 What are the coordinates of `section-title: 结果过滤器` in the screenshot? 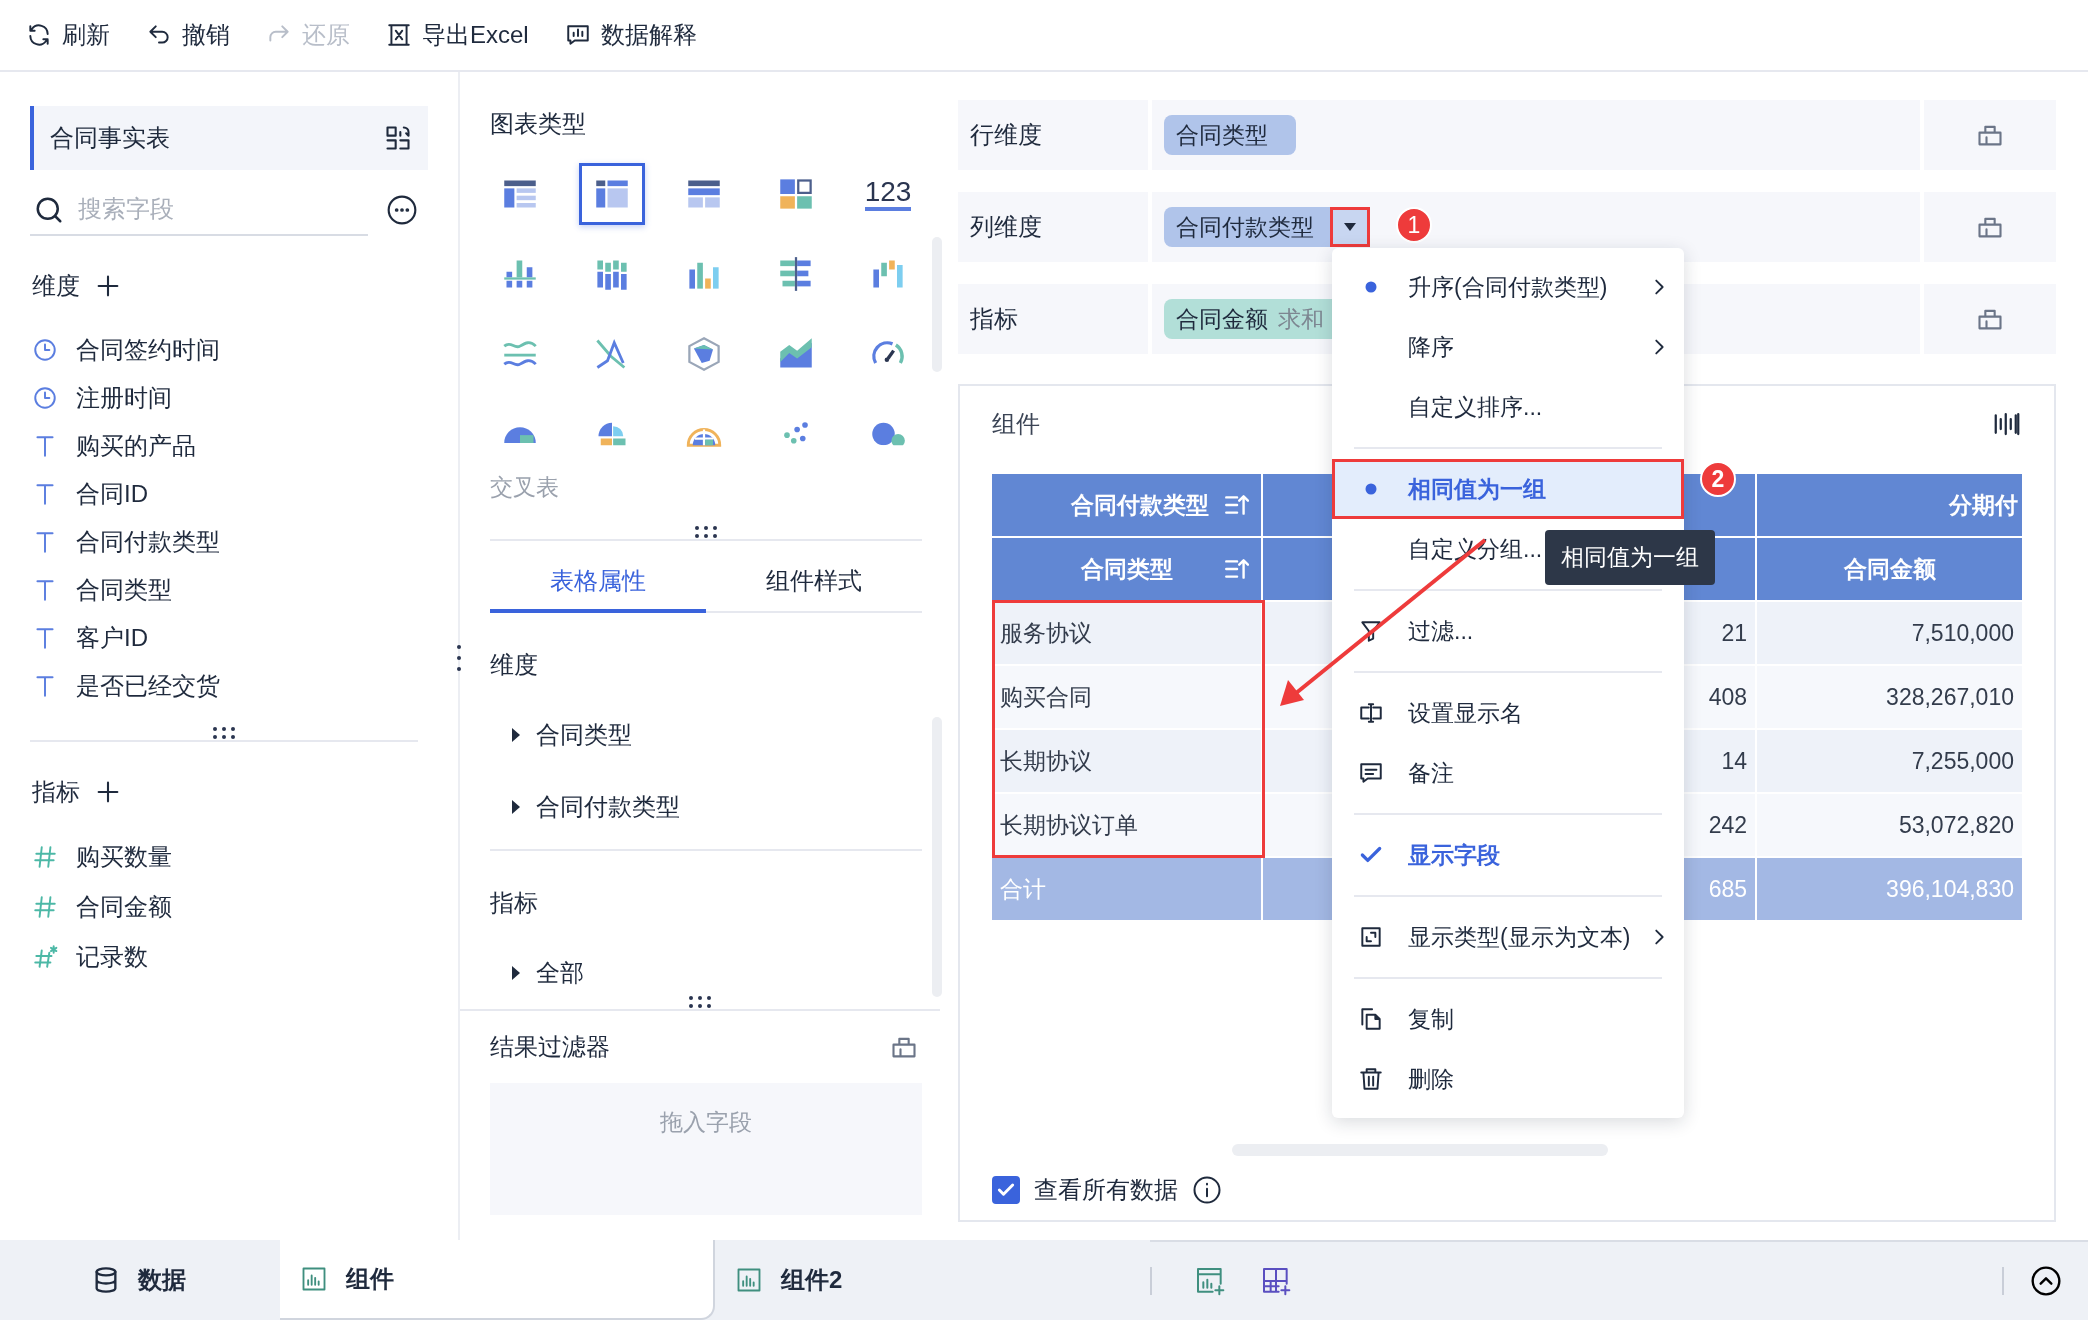 It's located at (550, 1047).